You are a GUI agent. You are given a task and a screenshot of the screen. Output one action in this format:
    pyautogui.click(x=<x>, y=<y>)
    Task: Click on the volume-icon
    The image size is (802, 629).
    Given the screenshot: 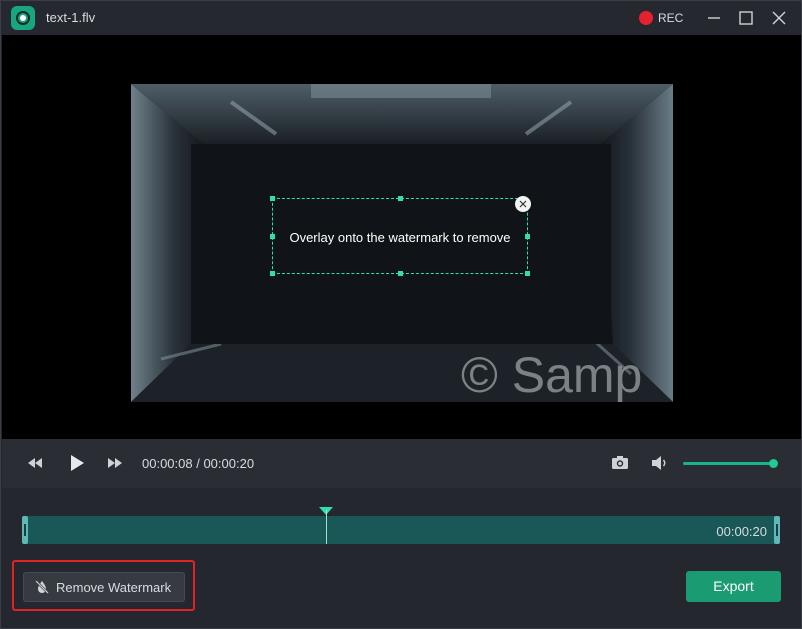 What is the action you would take?
    pyautogui.click(x=659, y=463)
    